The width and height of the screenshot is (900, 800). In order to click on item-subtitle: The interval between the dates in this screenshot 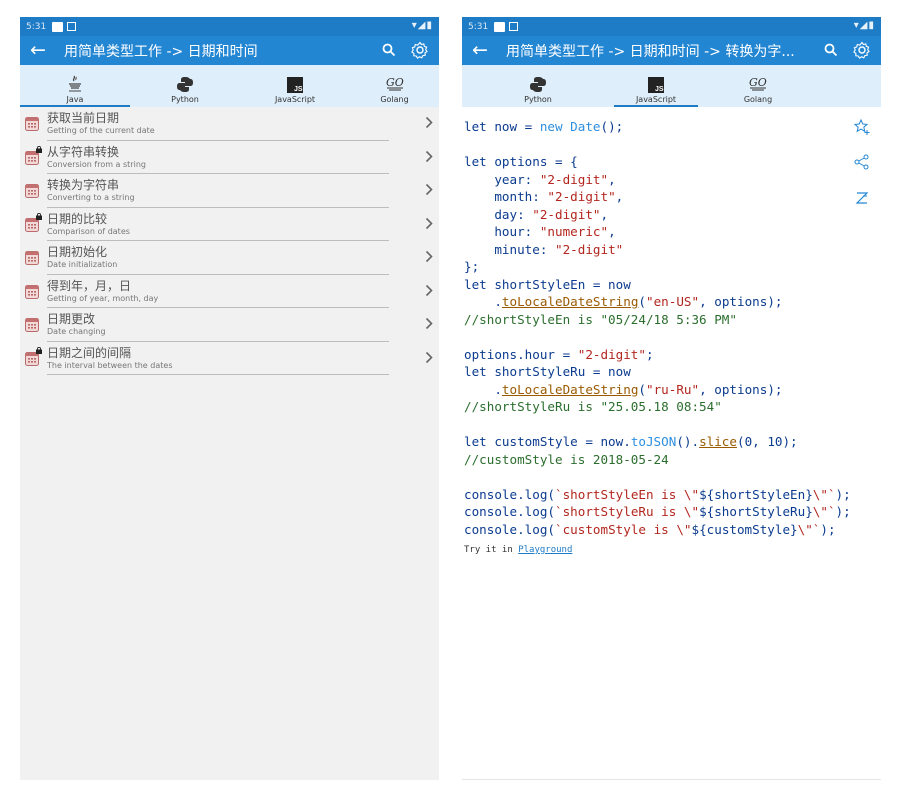, I will do `click(110, 365)`.